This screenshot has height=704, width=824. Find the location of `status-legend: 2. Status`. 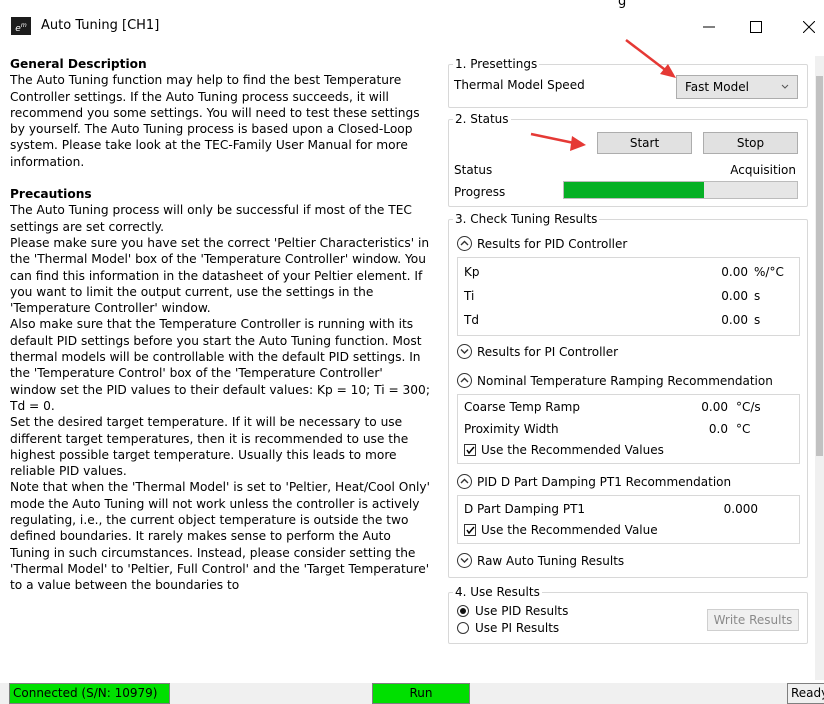

status-legend: 2. Status is located at coordinates (482, 119).